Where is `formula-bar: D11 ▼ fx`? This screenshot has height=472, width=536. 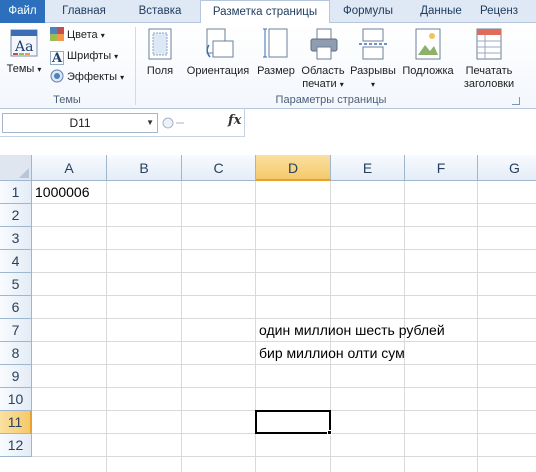
formula-bar: D11 ▼ fx is located at coordinates (268, 123).